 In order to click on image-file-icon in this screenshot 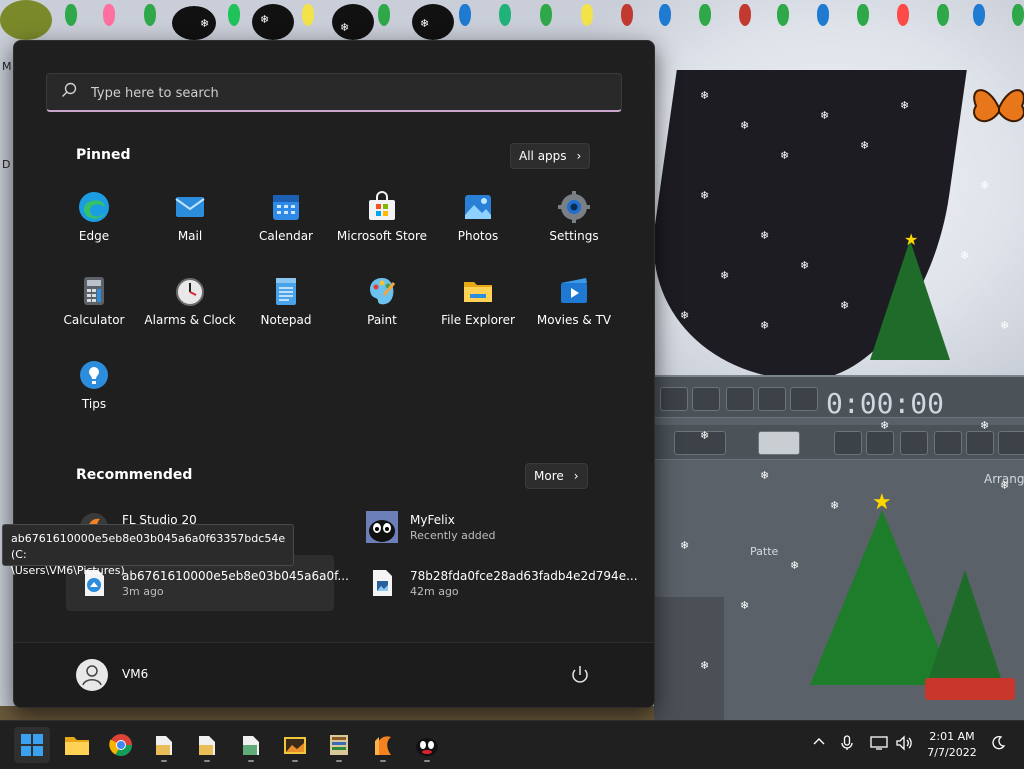, I will do `click(382, 583)`.